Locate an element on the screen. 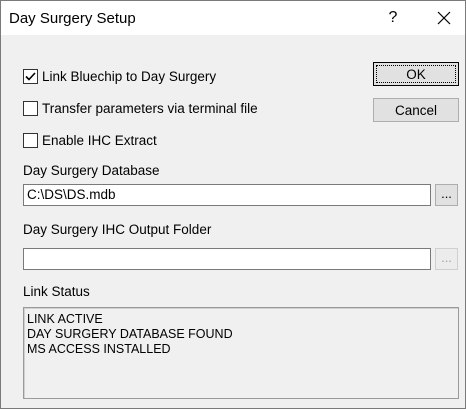  enable-ihc-label: Enable IHC Extract is located at coordinates (99, 140).